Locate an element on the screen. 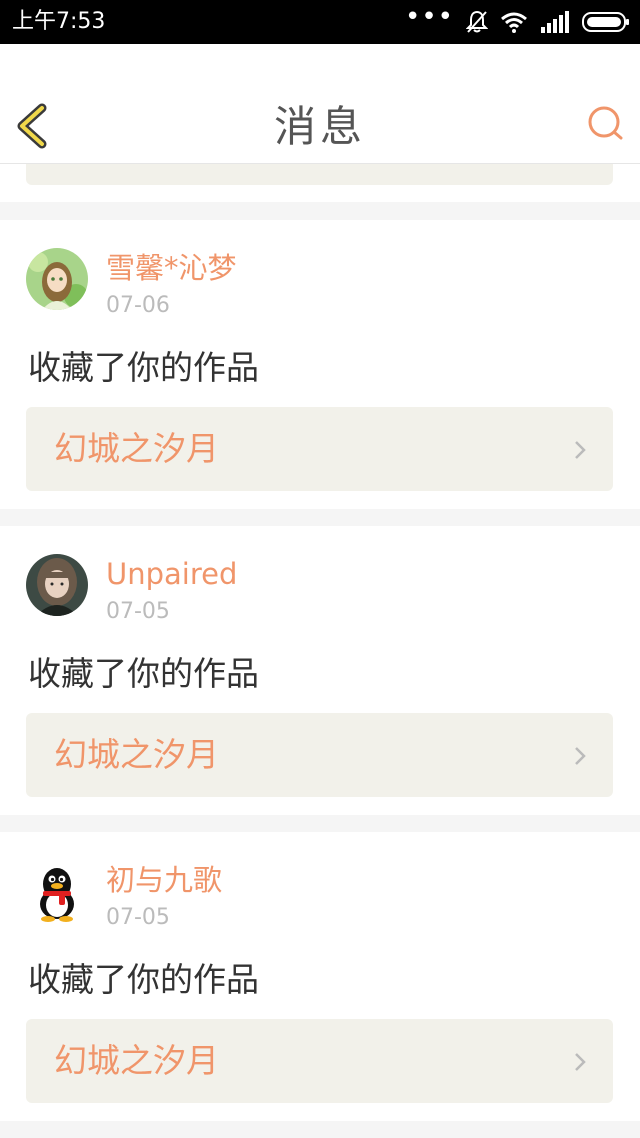 This screenshot has height=1138, width=640. status-icons: ••• is located at coordinates (517, 19).